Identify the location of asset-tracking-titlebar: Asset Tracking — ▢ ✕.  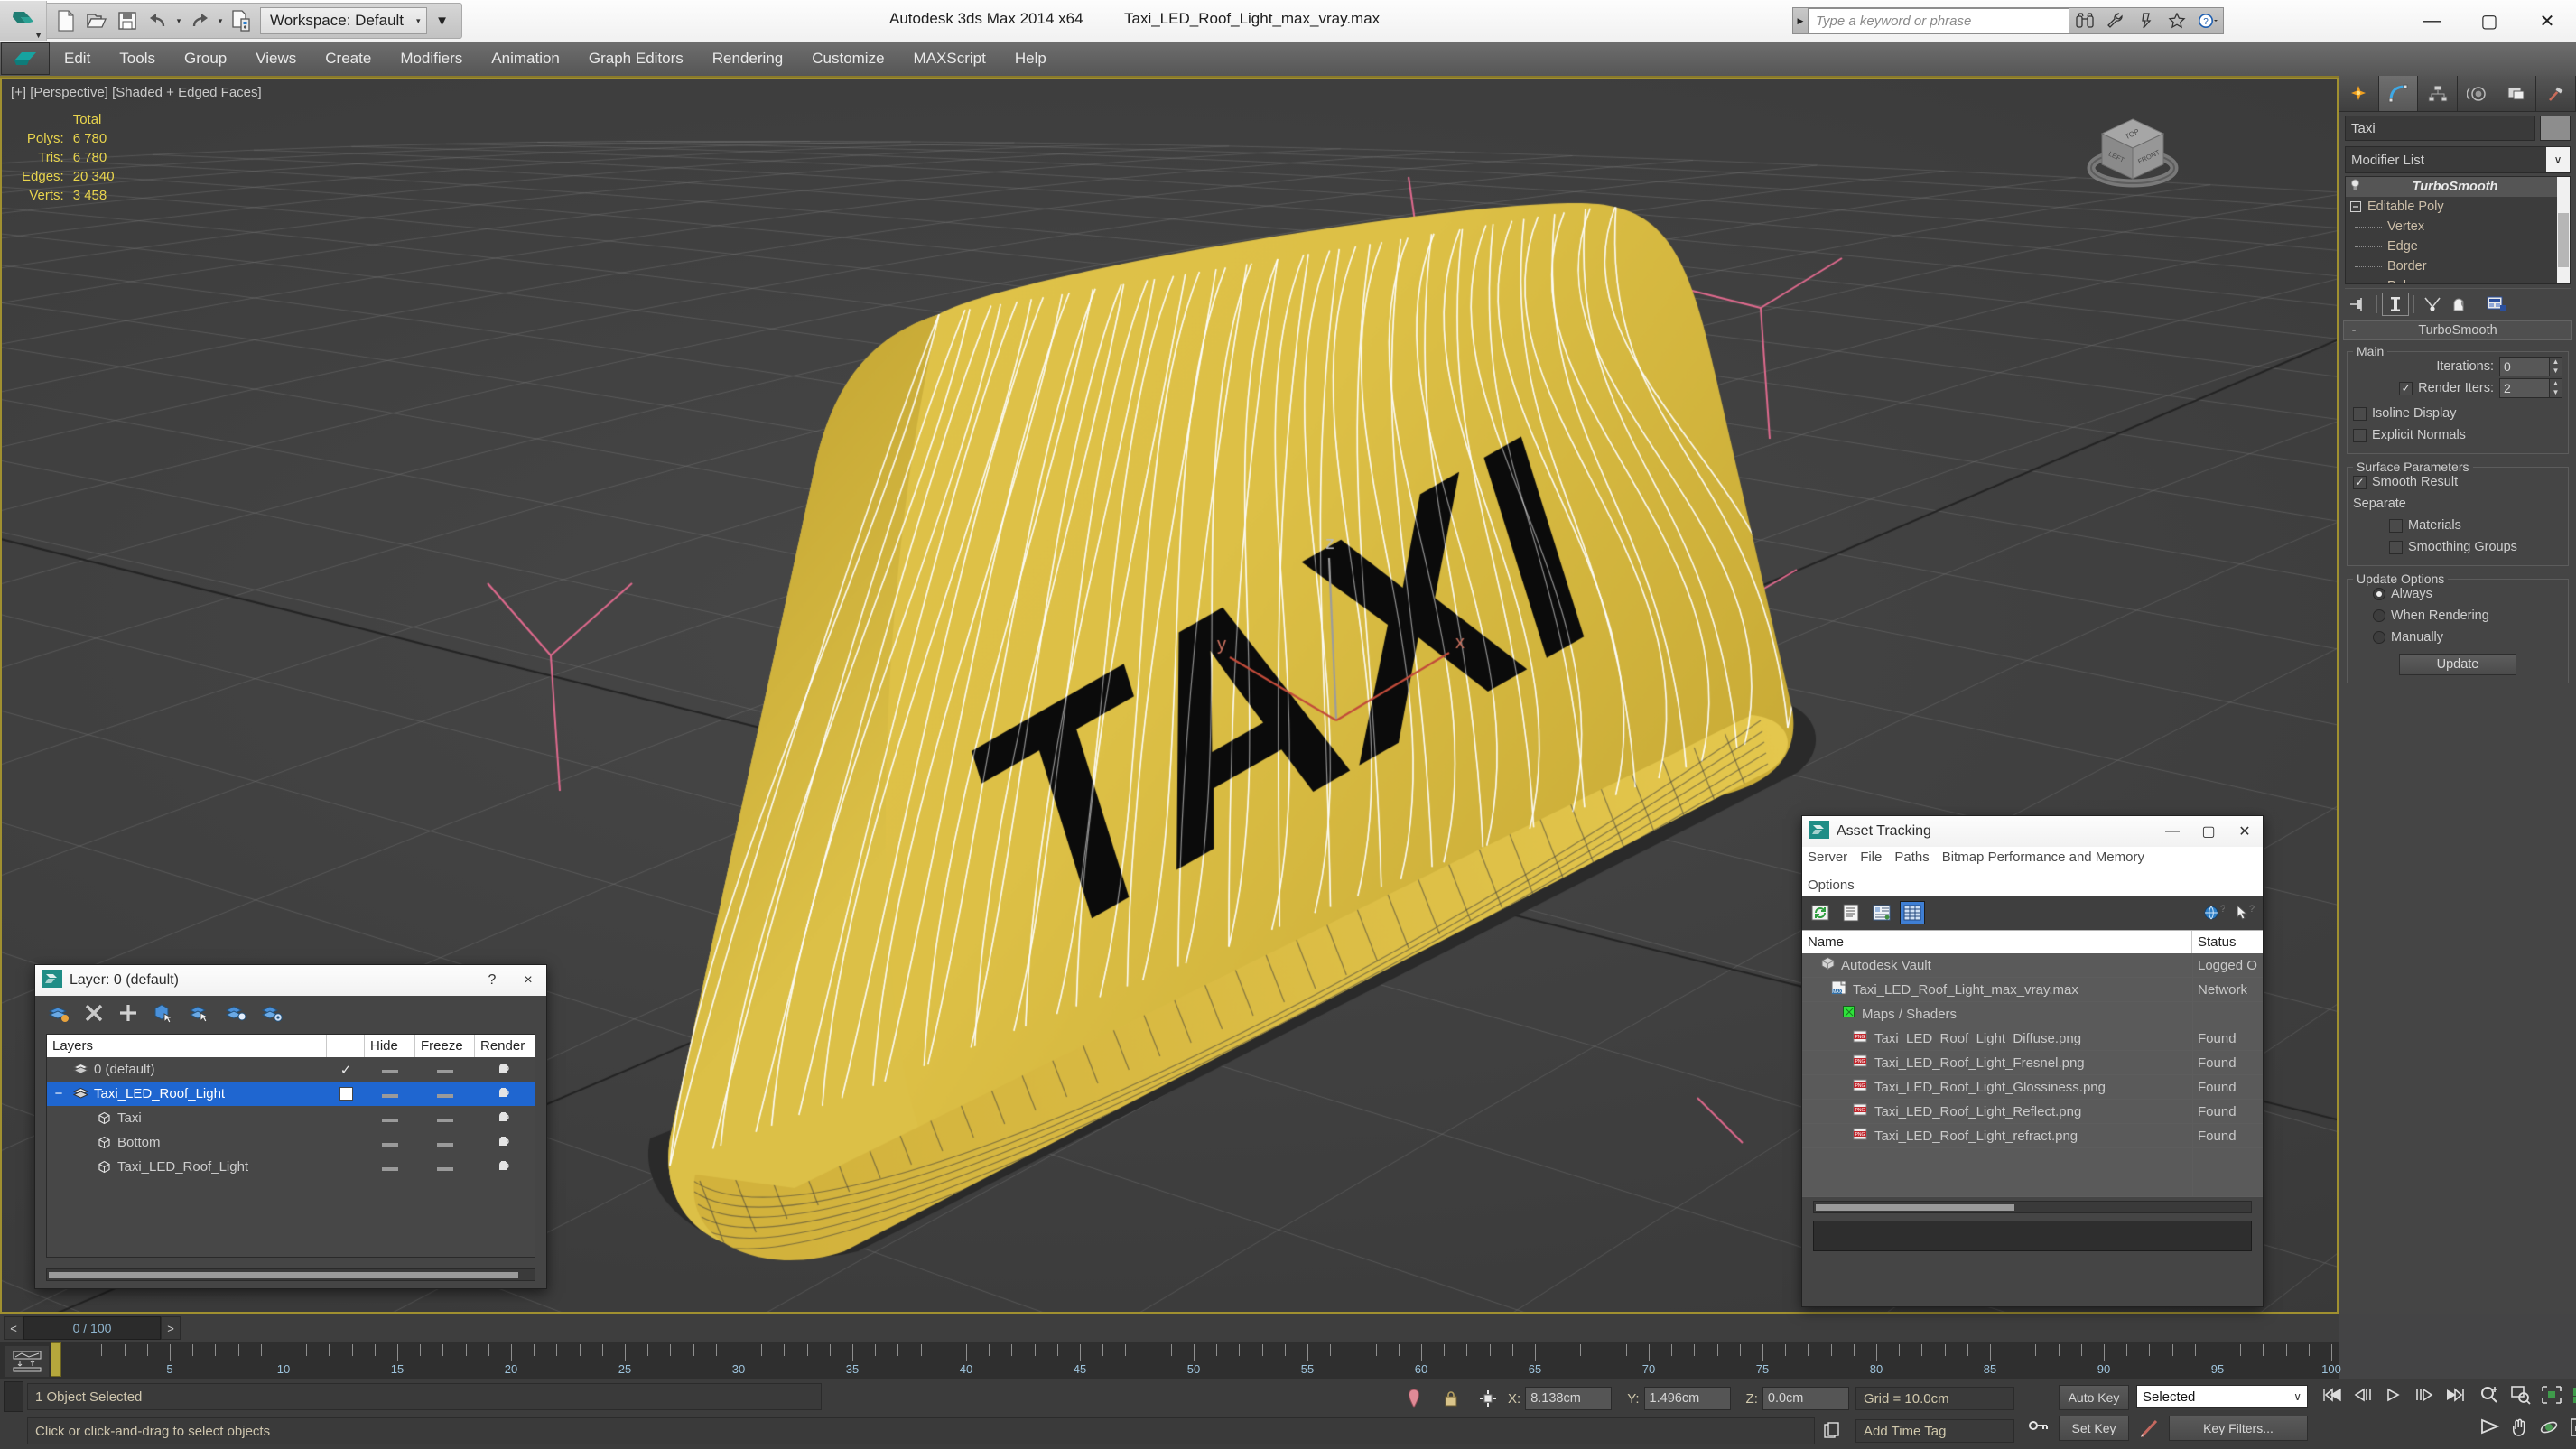
(2032, 831).